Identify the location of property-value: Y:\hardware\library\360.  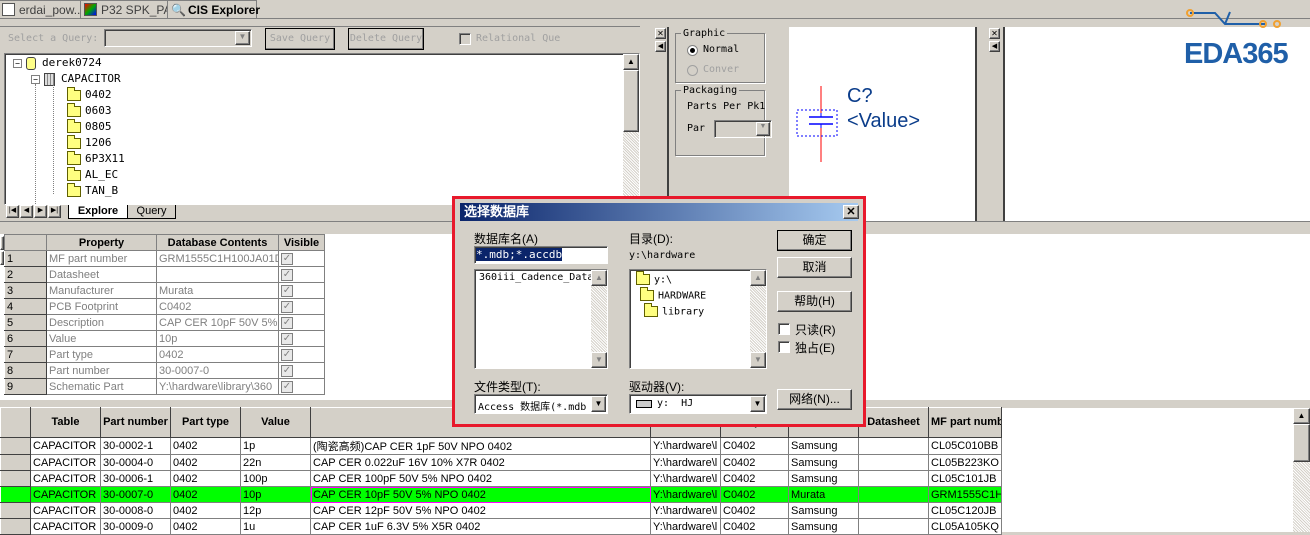
(217, 386).